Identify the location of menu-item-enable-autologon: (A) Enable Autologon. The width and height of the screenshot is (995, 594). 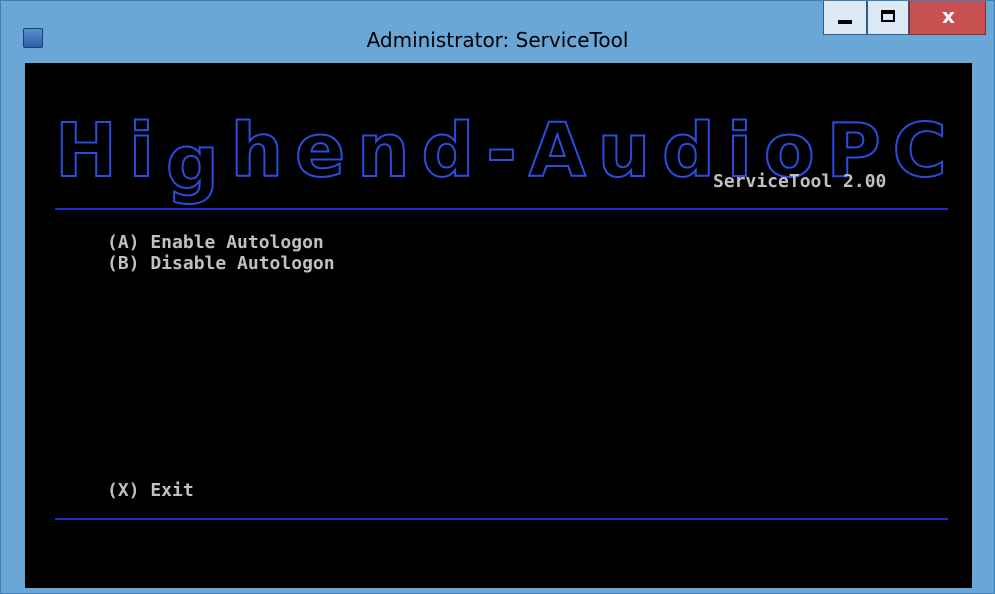
(215, 242).